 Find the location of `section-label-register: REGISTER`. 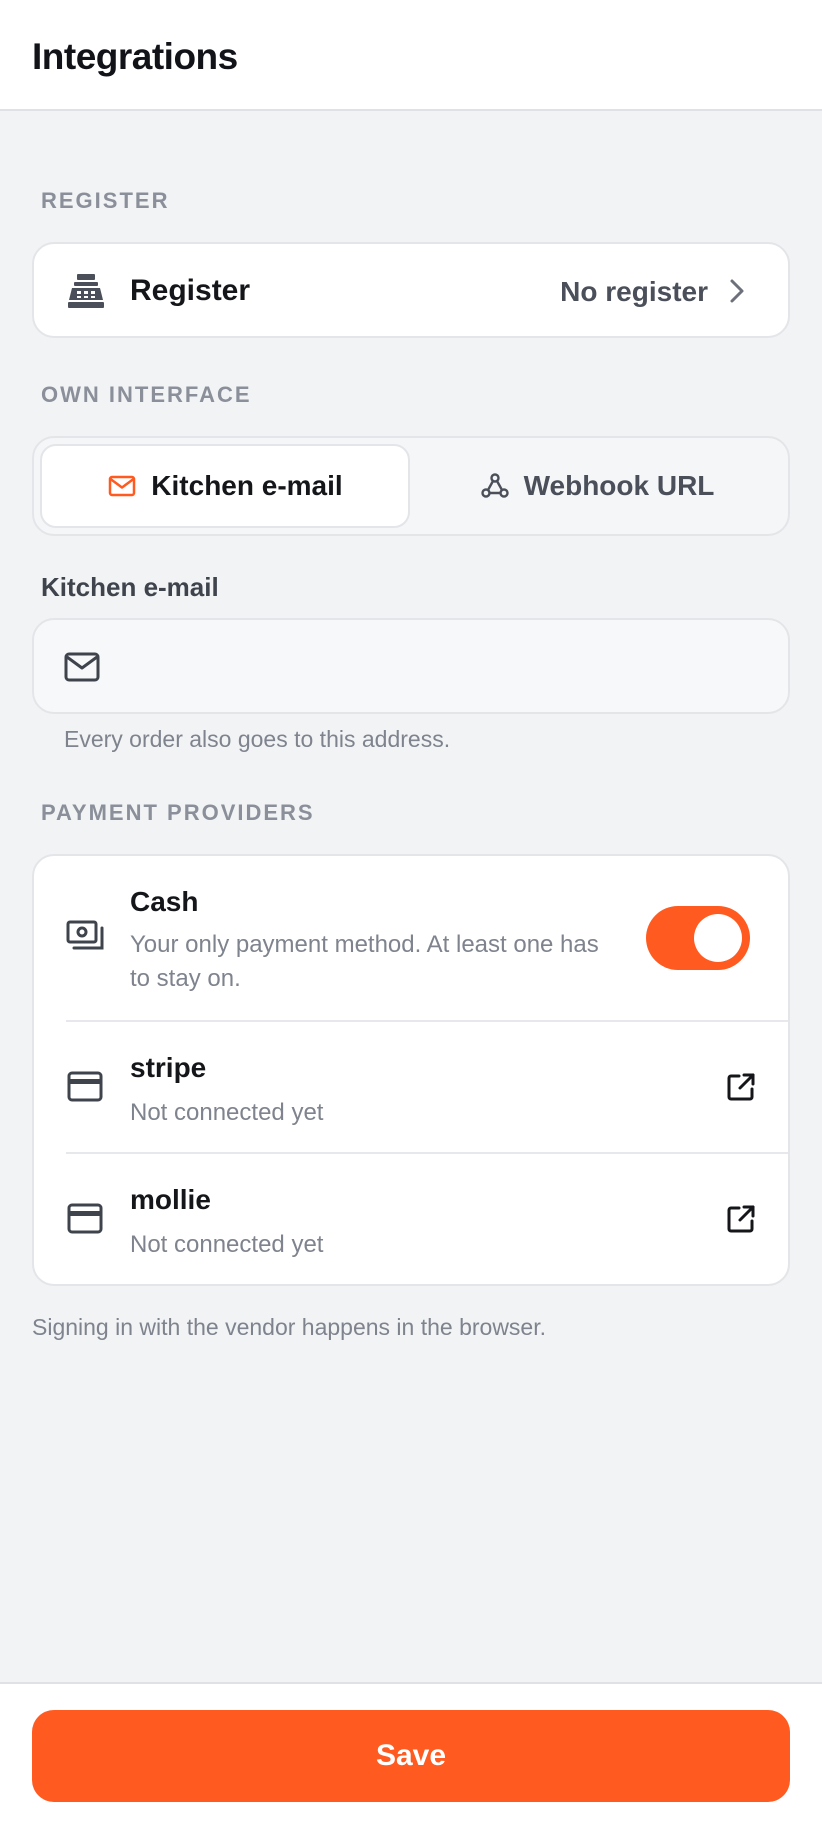

section-label-register: REGISTER is located at coordinates (105, 200).